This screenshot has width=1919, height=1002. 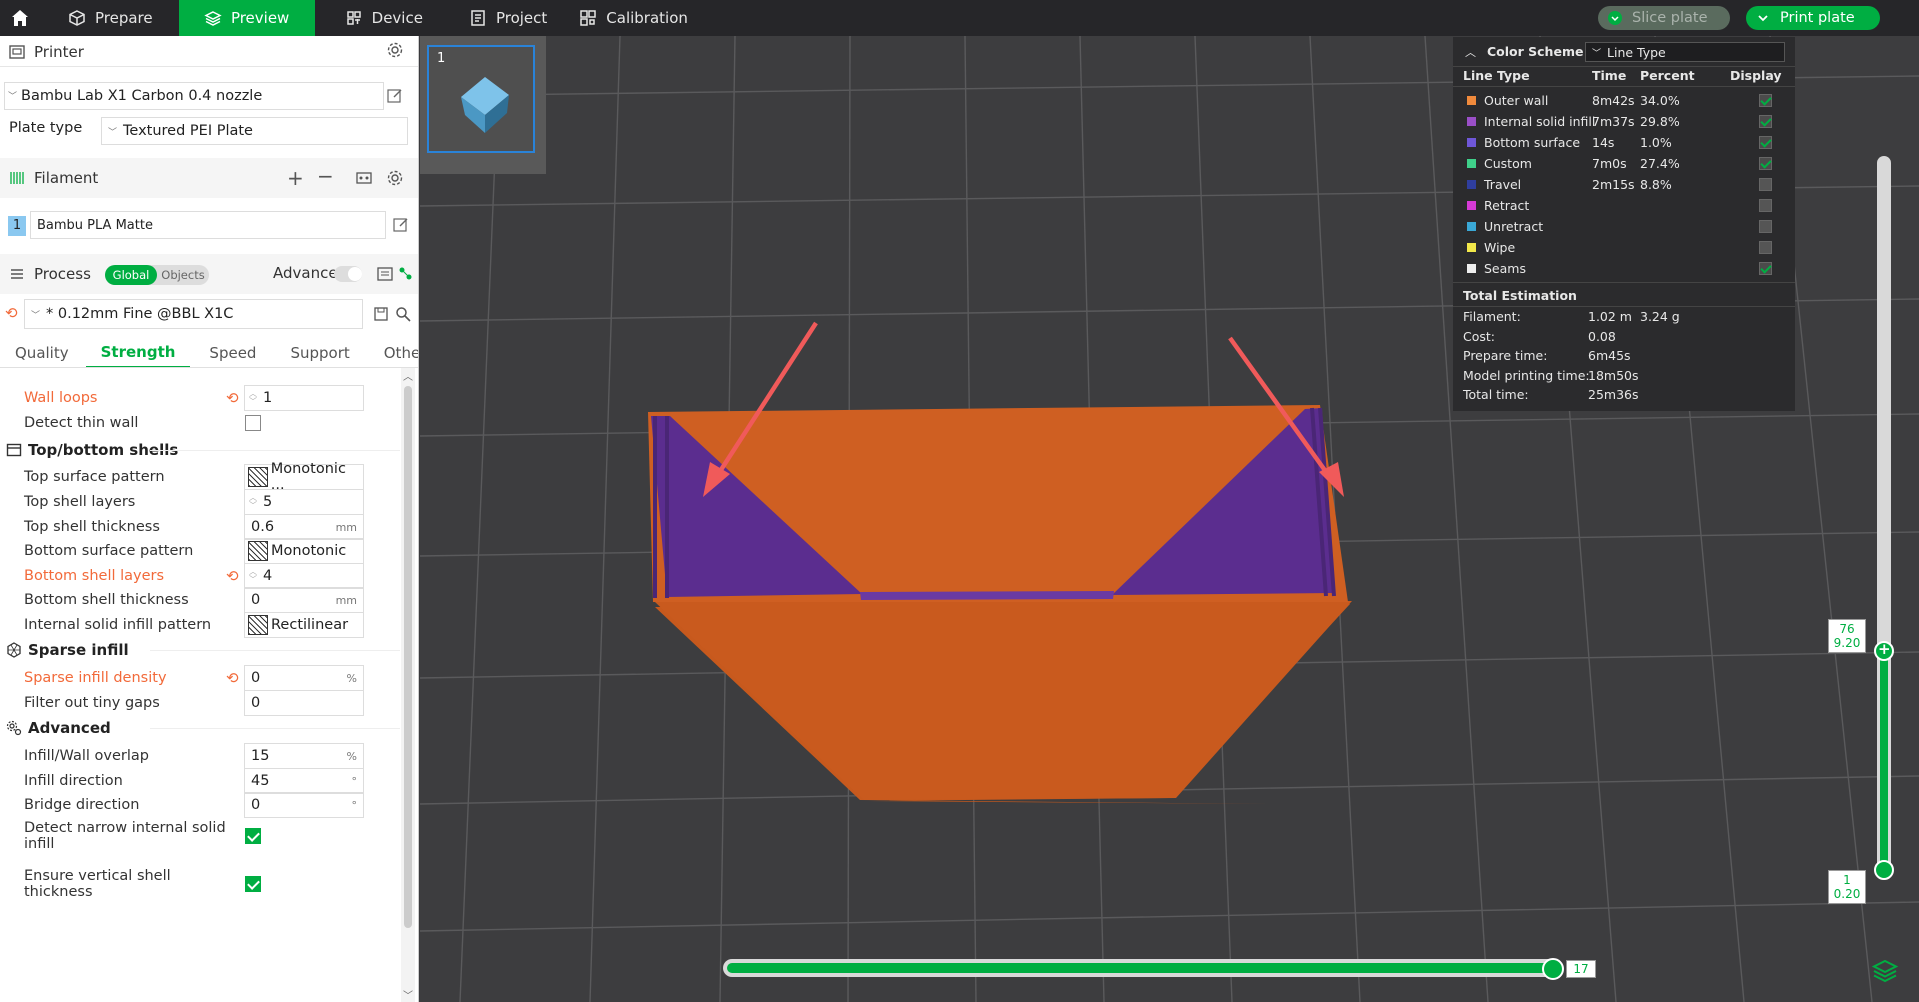 What do you see at coordinates (304, 502) in the screenshot?
I see `top-shell-layers-input: ︿ ﹀ 5` at bounding box center [304, 502].